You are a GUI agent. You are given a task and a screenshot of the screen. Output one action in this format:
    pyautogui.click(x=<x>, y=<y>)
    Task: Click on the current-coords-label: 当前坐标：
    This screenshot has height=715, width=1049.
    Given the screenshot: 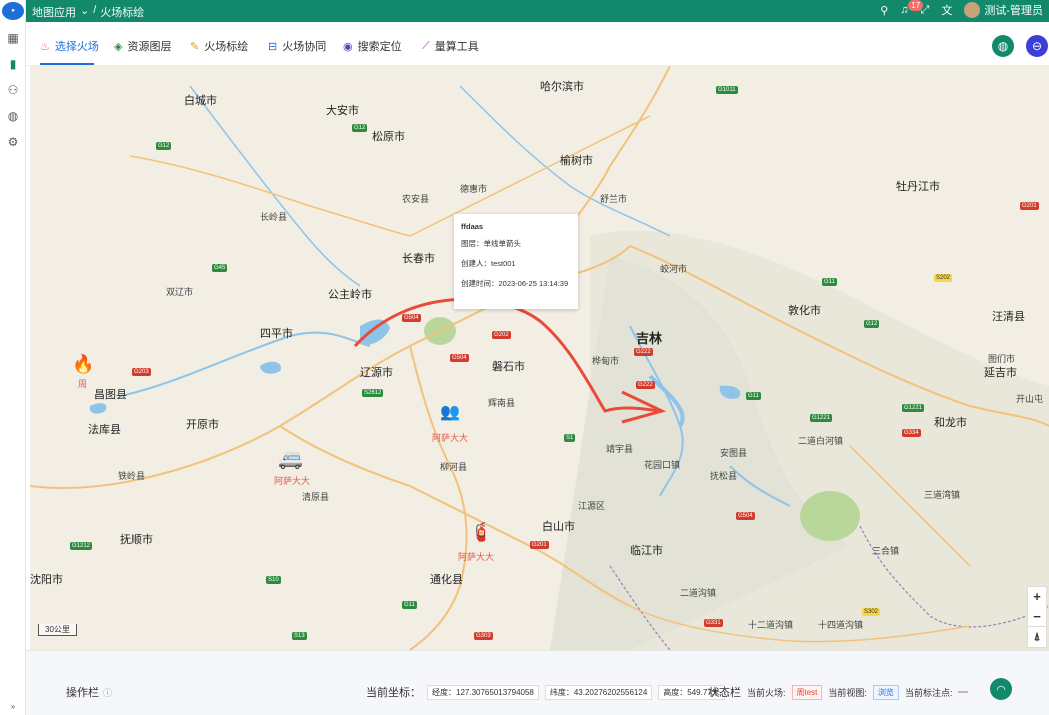 What is the action you would take?
    pyautogui.click(x=393, y=693)
    